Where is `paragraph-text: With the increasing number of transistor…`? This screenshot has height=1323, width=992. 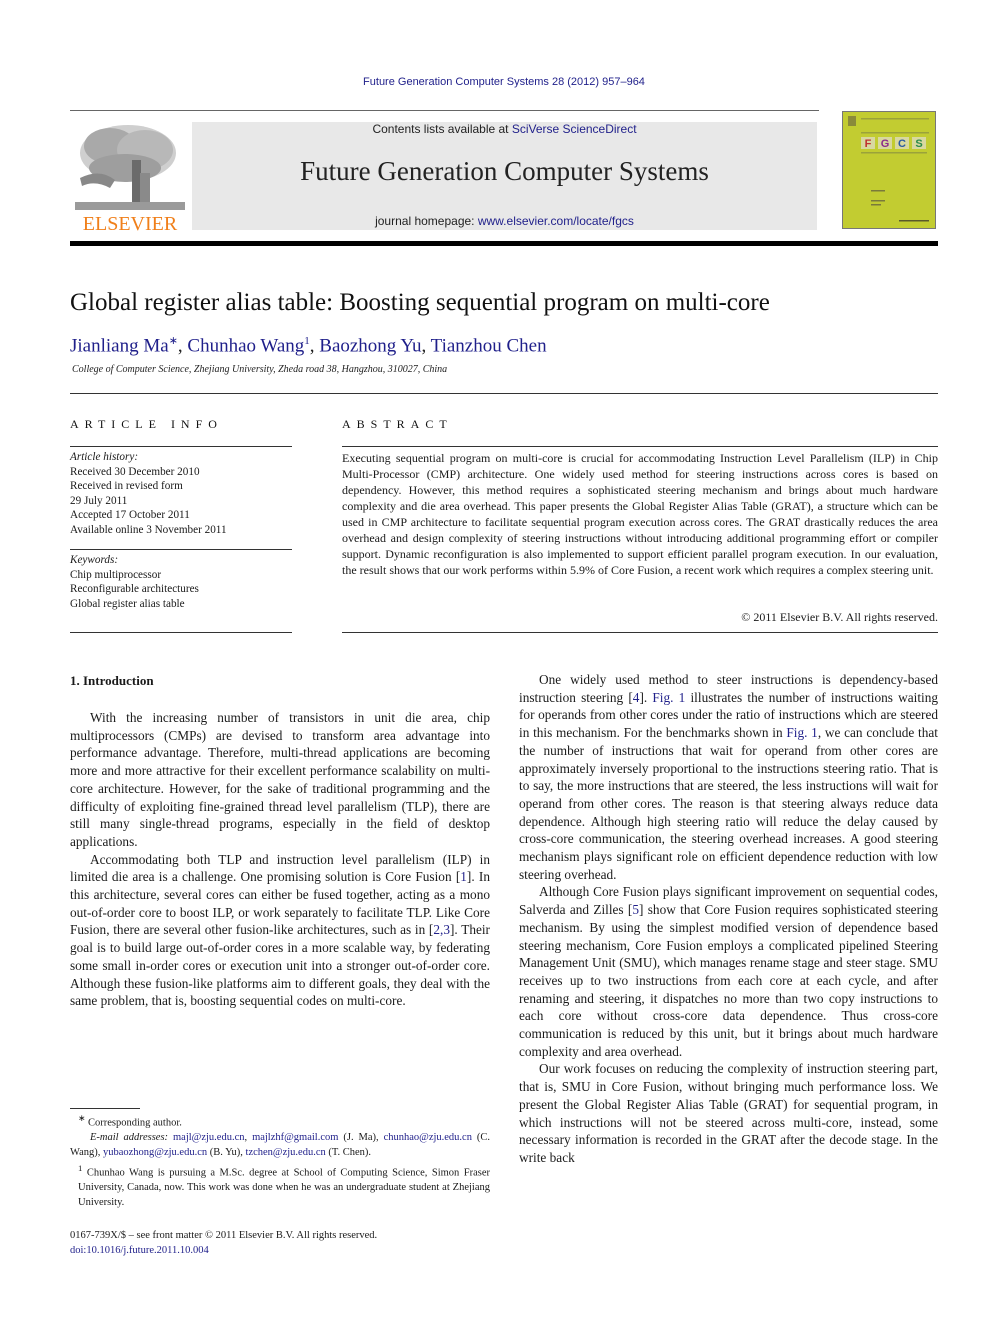
paragraph-text: With the increasing number of transistor… is located at coordinates (280, 779).